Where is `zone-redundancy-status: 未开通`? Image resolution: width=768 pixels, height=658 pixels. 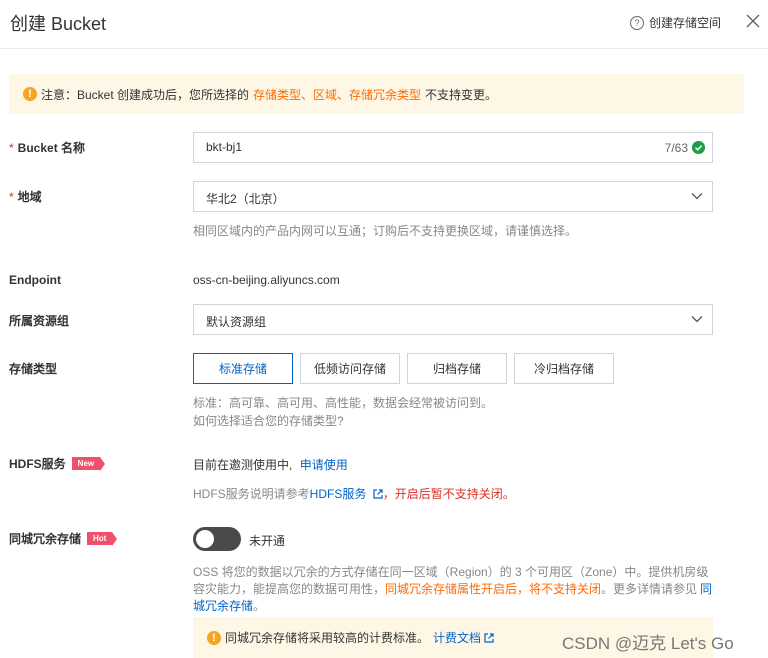 zone-redundancy-status: 未开通 is located at coordinates (267, 541).